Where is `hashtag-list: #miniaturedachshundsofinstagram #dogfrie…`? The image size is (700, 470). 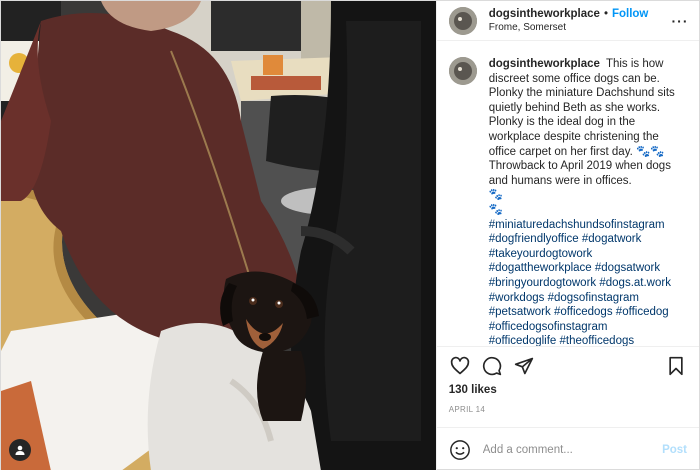 hashtag-list: #miniaturedachshundsofinstagram #dogfrie… is located at coordinates (580, 282).